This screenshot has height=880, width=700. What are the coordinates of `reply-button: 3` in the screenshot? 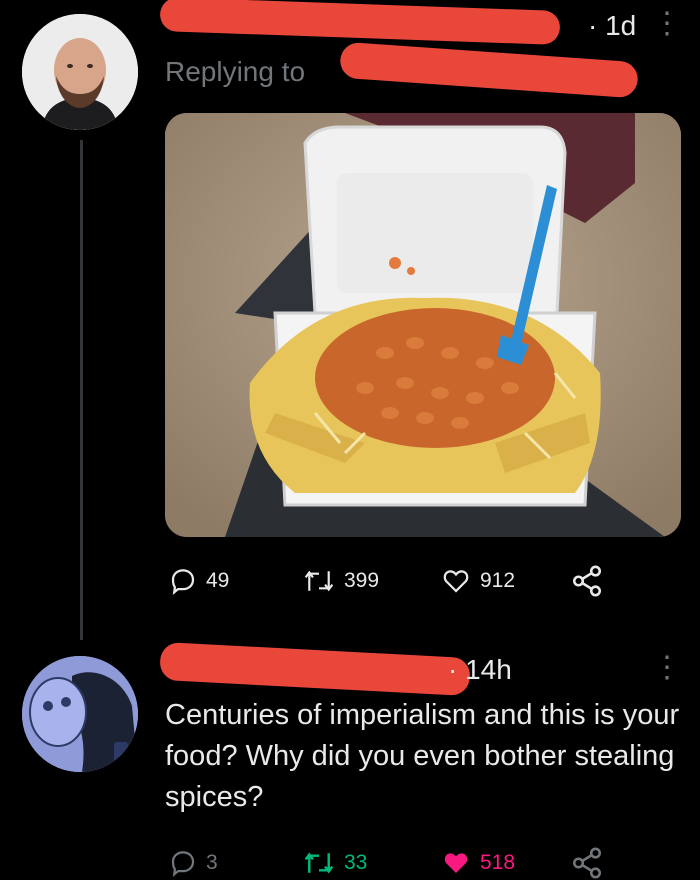 It's located at (193, 863).